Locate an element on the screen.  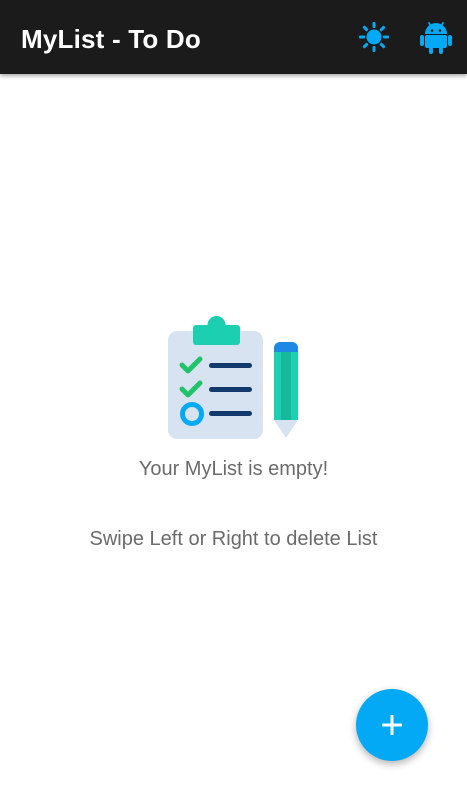
app-bar: MyList - To Do is located at coordinates (233, 37).